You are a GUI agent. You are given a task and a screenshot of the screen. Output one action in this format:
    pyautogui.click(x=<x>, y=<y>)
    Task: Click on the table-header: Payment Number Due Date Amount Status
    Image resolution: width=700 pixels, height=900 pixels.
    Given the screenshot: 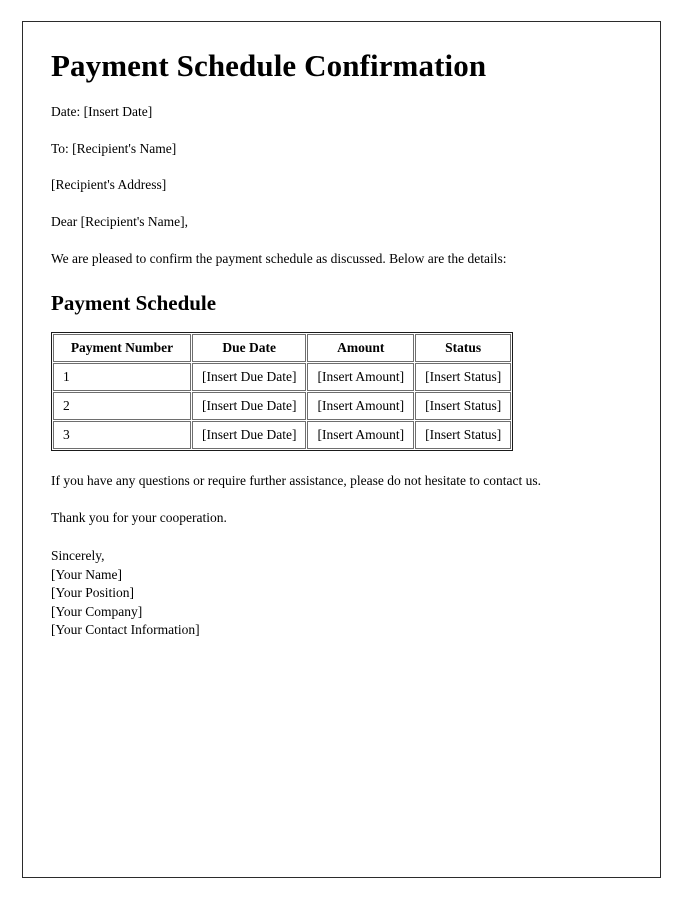 What is the action you would take?
    pyautogui.click(x=282, y=348)
    